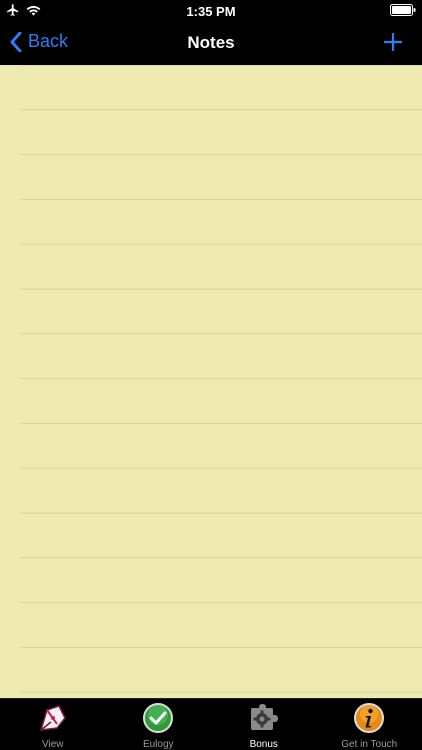 The image size is (422, 750). Describe the element at coordinates (53, 744) in the screenshot. I see `tab-label-view: View` at that location.